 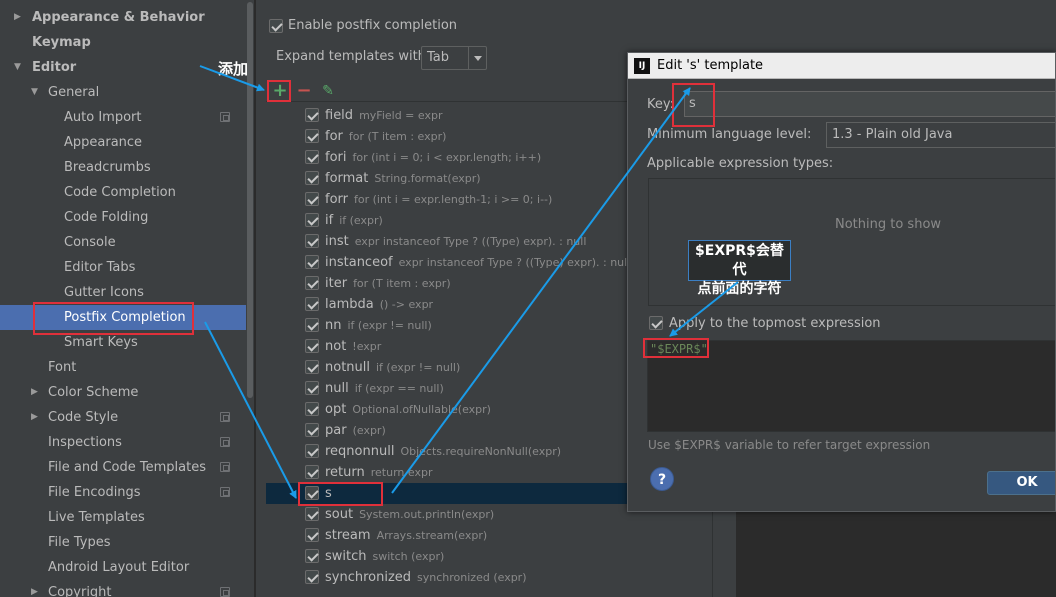 What do you see at coordinates (250, 298) in the screenshot?
I see `sidebar-scrollbar` at bounding box center [250, 298].